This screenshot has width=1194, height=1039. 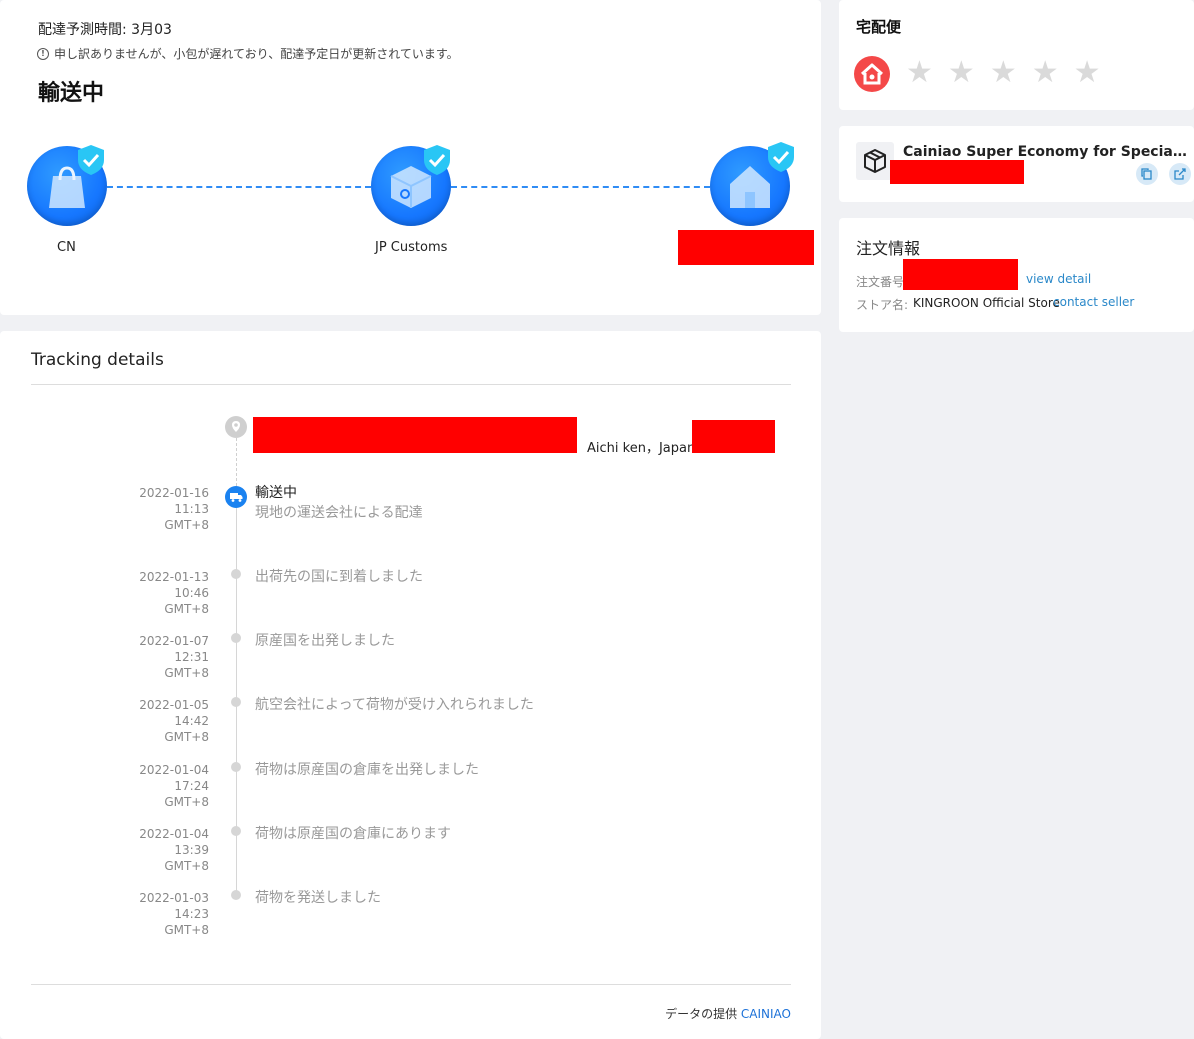 What do you see at coordinates (888, 248) in the screenshot?
I see `order-info-title: 注文情報` at bounding box center [888, 248].